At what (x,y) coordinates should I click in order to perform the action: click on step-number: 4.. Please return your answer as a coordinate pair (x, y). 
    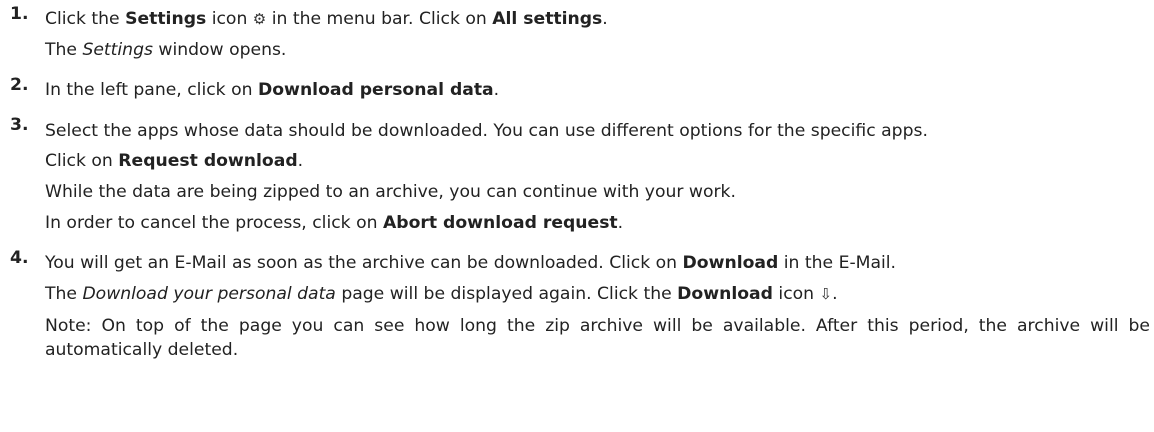
    Looking at the image, I should click on (19, 258).